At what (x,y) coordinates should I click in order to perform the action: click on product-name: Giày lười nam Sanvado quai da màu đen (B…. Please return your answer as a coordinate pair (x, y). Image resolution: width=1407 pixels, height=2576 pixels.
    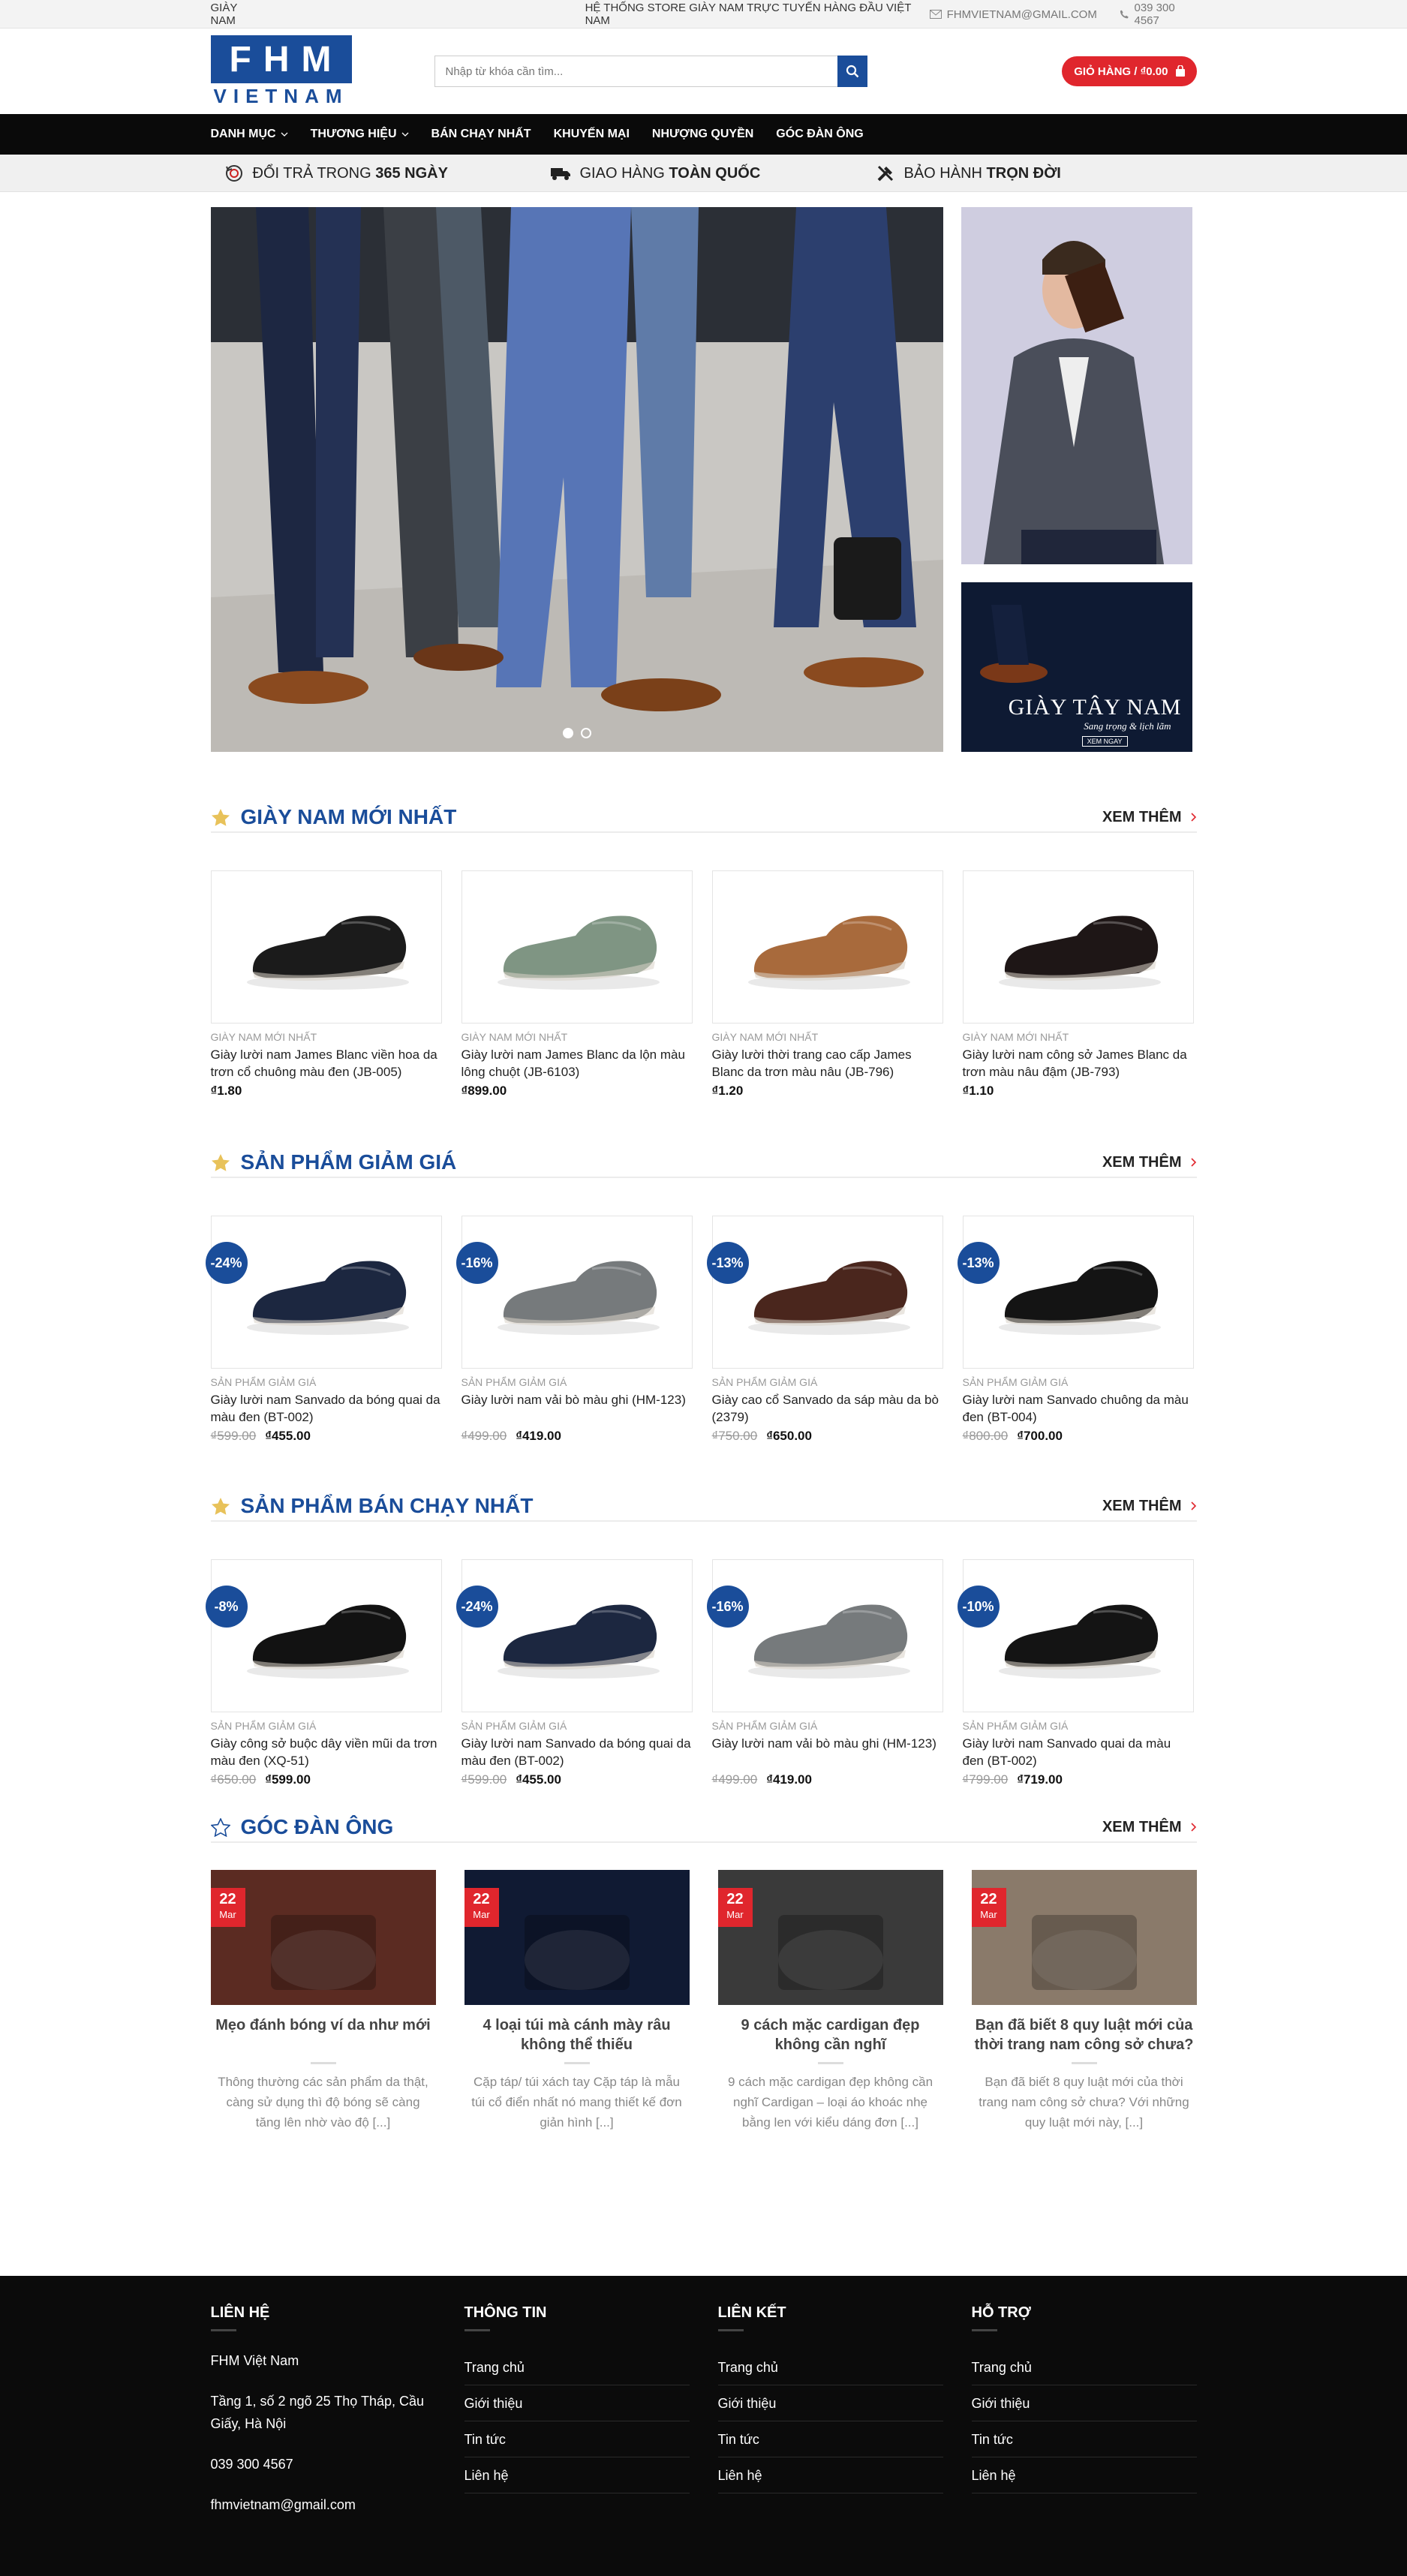
    Looking at the image, I should click on (1079, 1752).